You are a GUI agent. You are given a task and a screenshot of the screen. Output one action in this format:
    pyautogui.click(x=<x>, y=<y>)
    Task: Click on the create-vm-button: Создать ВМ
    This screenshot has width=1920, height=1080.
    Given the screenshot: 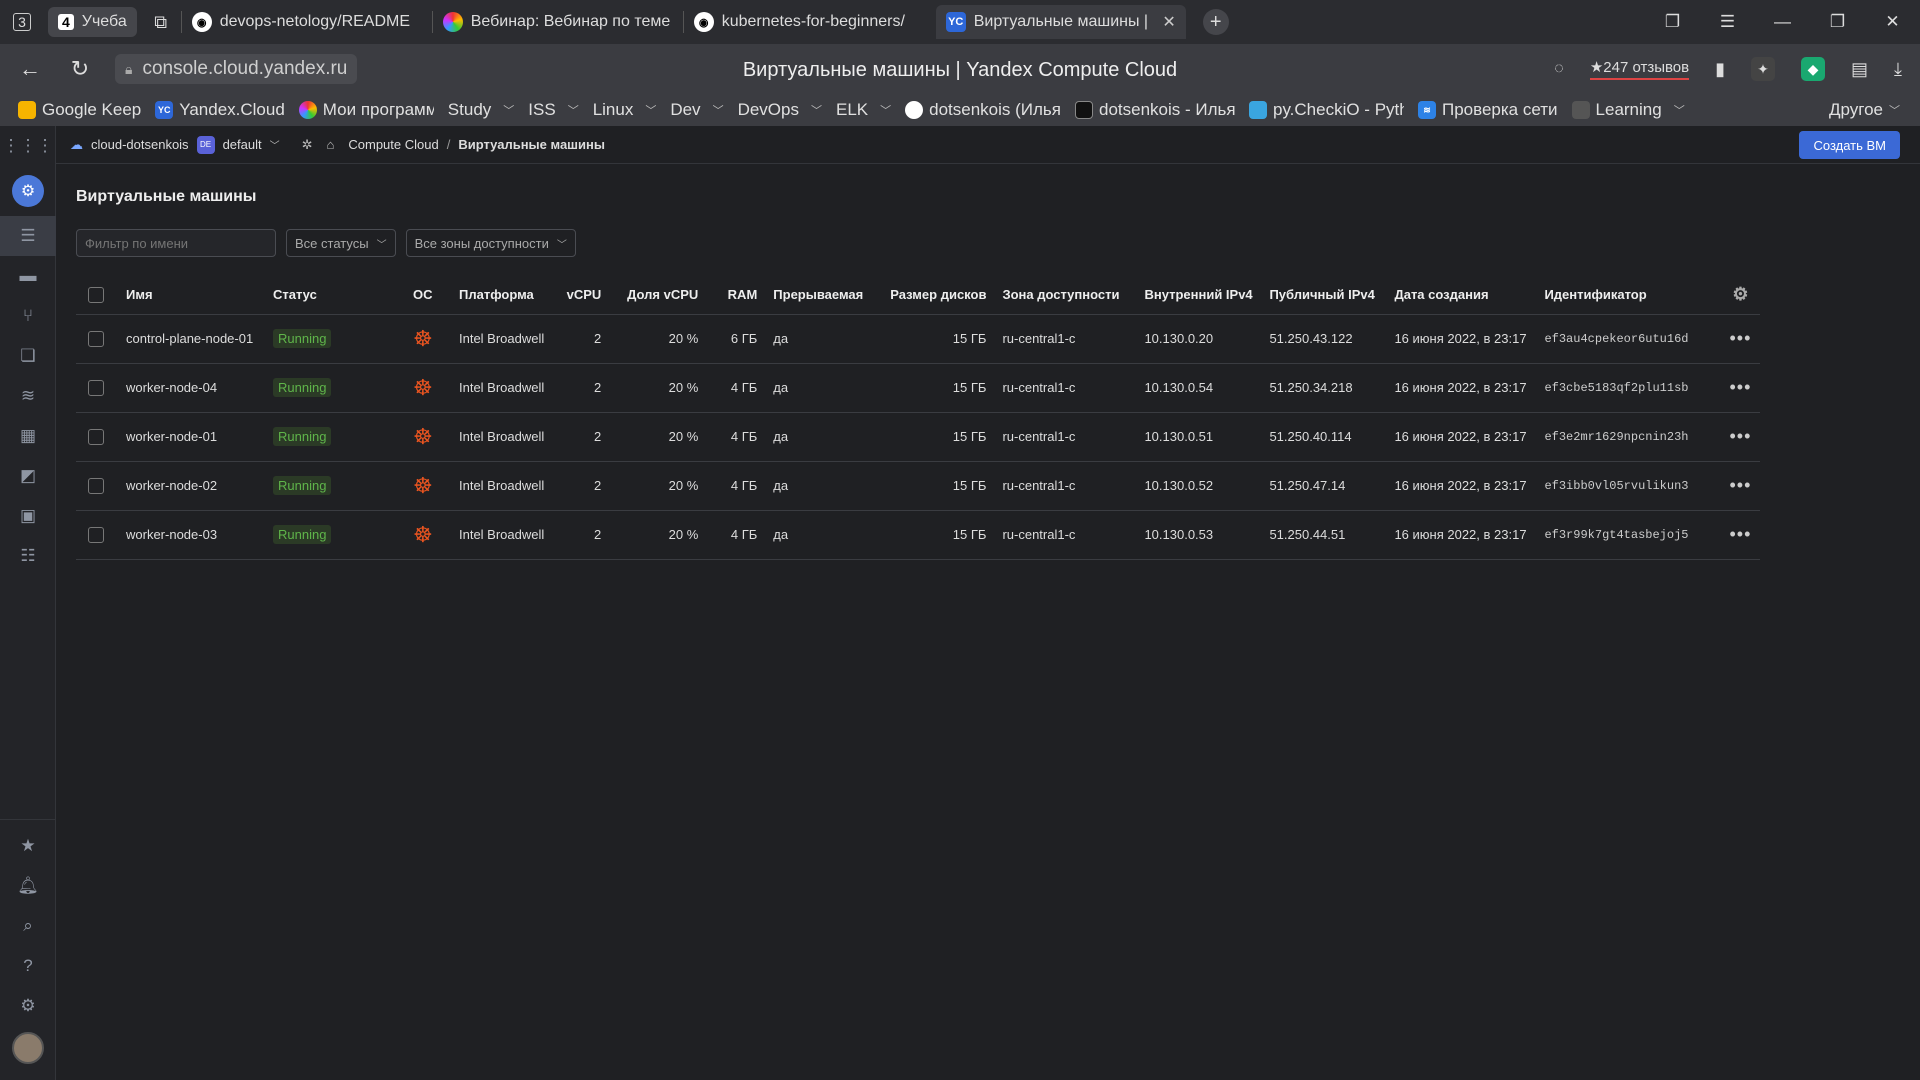 What is the action you would take?
    pyautogui.click(x=1849, y=145)
    